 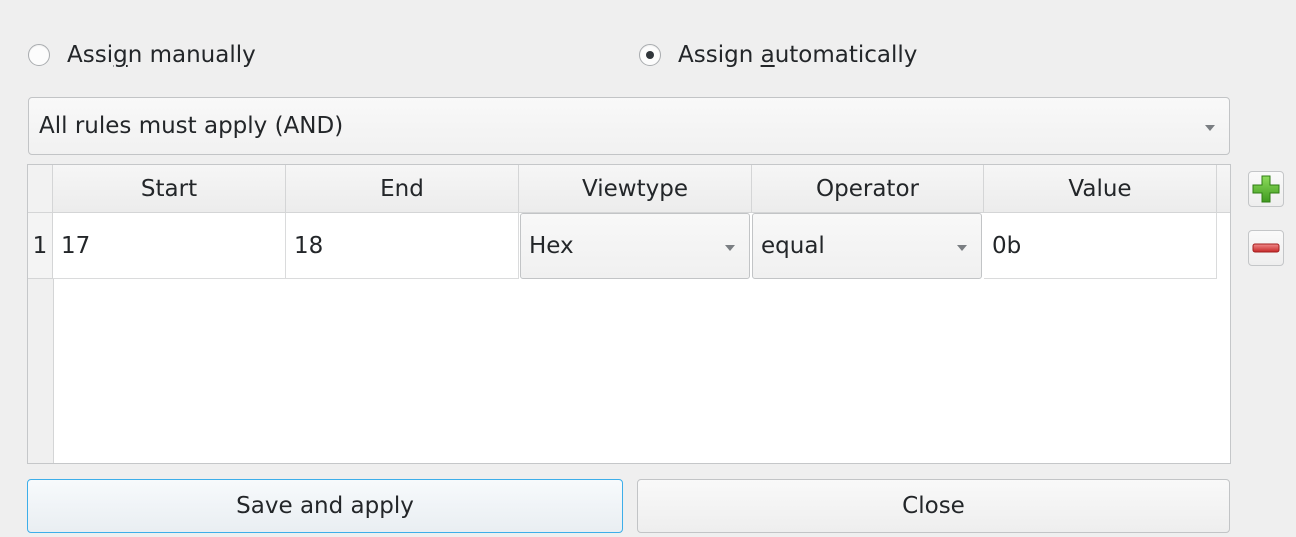 I want to click on operator-select: equal, so click(x=867, y=246).